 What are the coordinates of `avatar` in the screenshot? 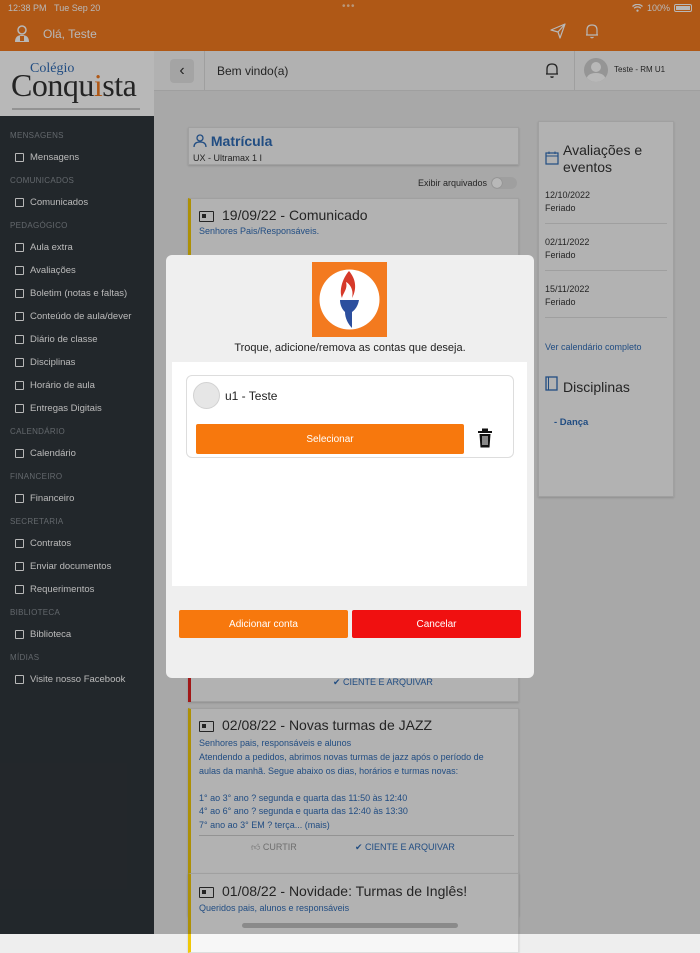 It's located at (206, 395).